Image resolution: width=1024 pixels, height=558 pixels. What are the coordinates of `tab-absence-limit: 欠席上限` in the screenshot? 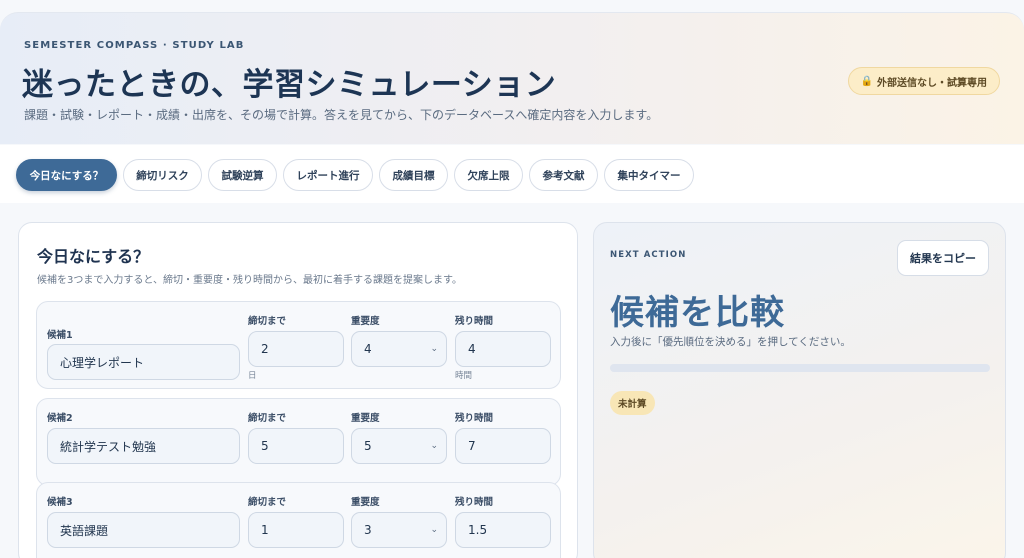 It's located at (488, 175).